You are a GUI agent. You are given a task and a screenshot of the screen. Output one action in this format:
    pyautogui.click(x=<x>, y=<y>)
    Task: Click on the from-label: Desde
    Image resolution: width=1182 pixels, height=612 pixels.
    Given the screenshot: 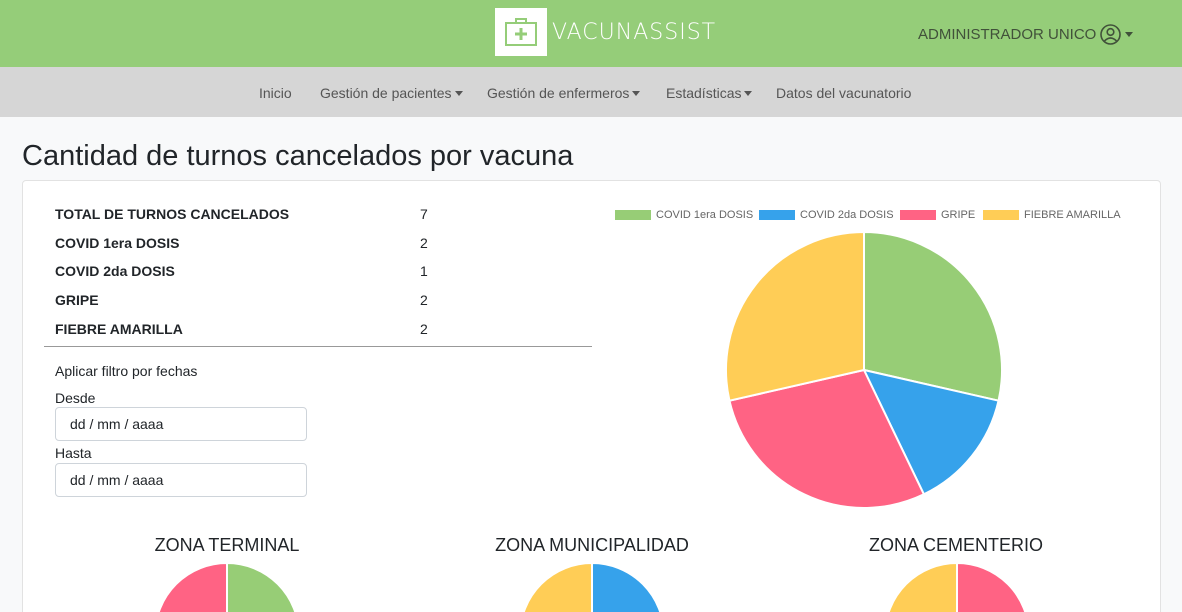 What is the action you would take?
    pyautogui.click(x=75, y=398)
    